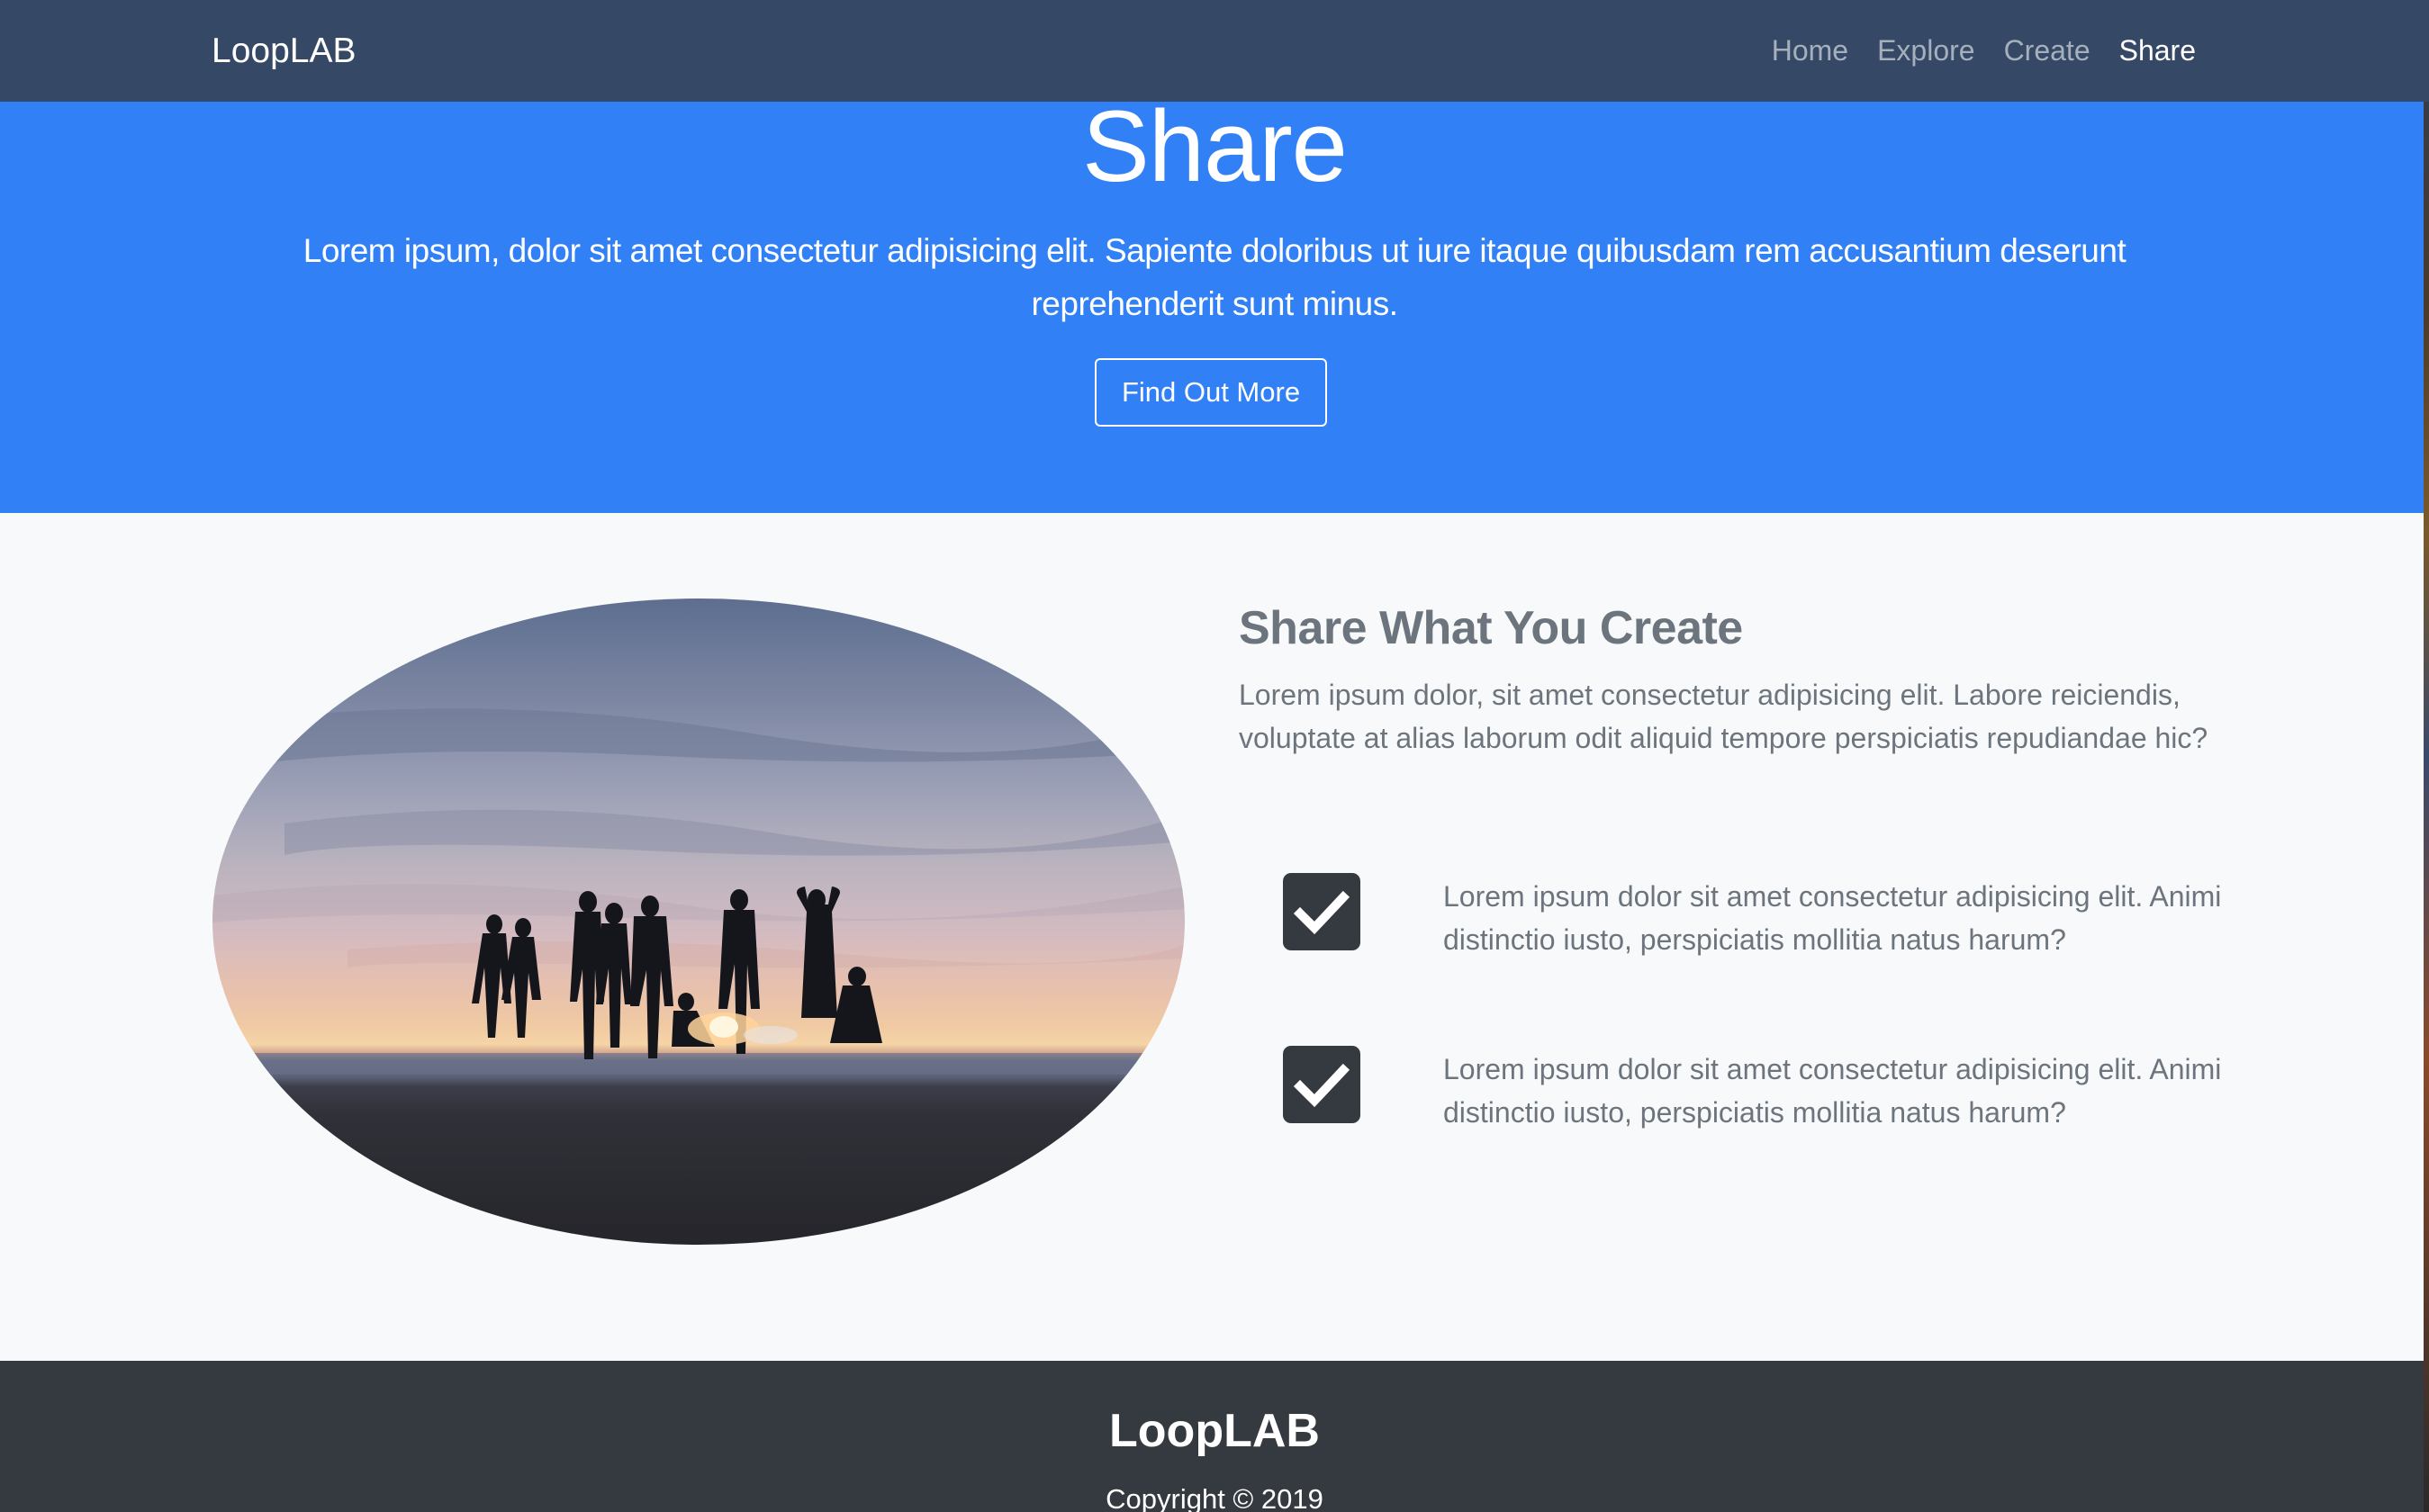 The width and height of the screenshot is (2429, 1512). What do you see at coordinates (698, 891) in the screenshot?
I see `campfire-silhouettes` at bounding box center [698, 891].